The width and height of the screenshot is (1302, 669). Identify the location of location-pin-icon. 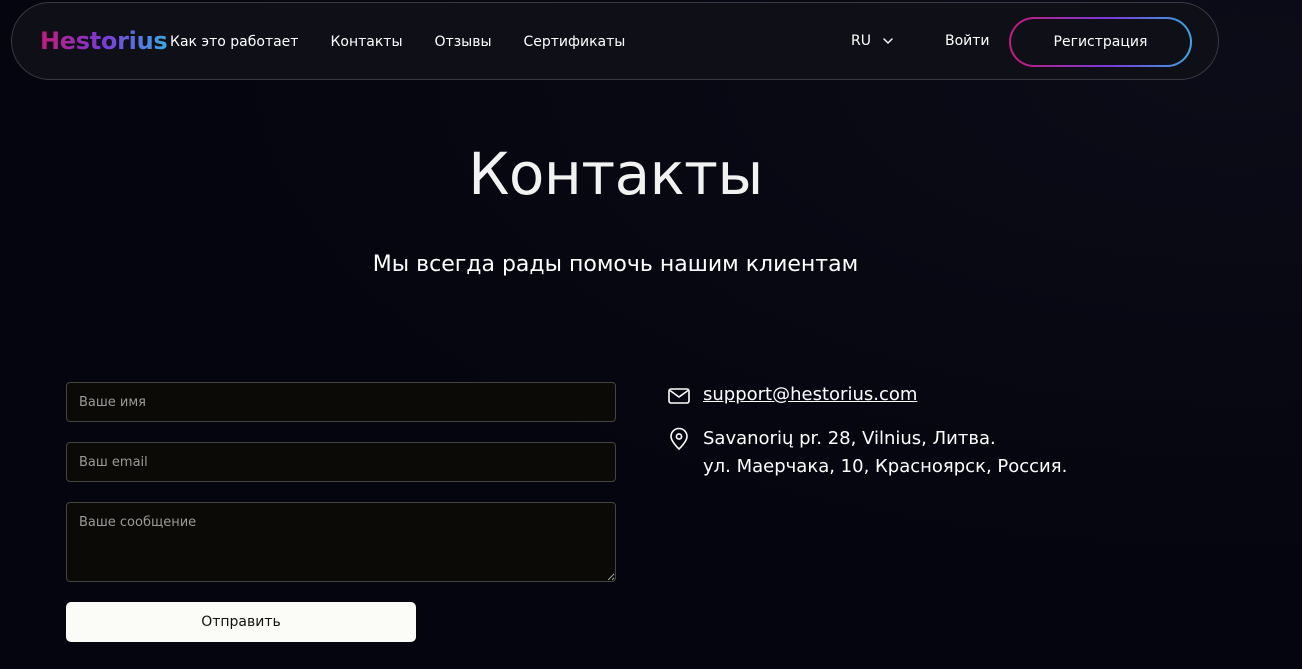
(679, 438).